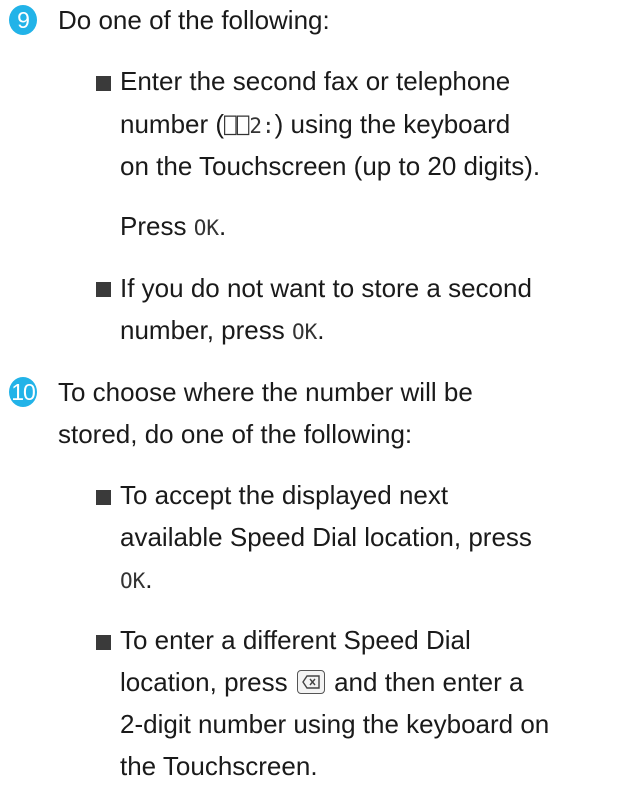 The height and width of the screenshot is (785, 622). Describe the element at coordinates (315, 81) in the screenshot. I see `step-9-bullet-1-line-1: Enter the second fax or telephone` at that location.